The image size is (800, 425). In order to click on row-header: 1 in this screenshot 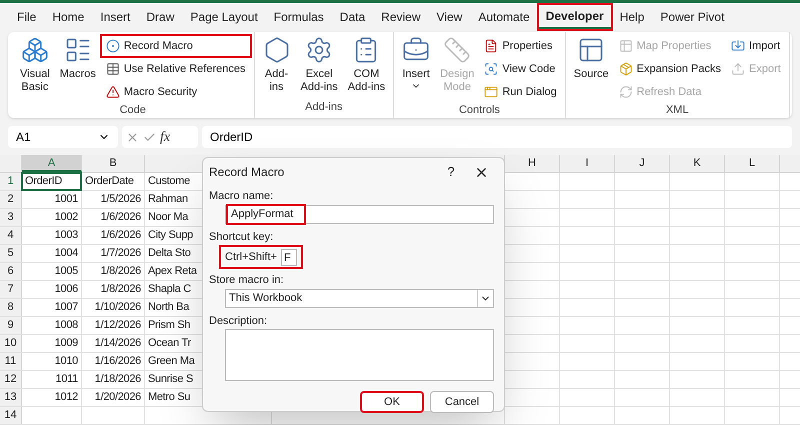, I will do `click(11, 181)`.